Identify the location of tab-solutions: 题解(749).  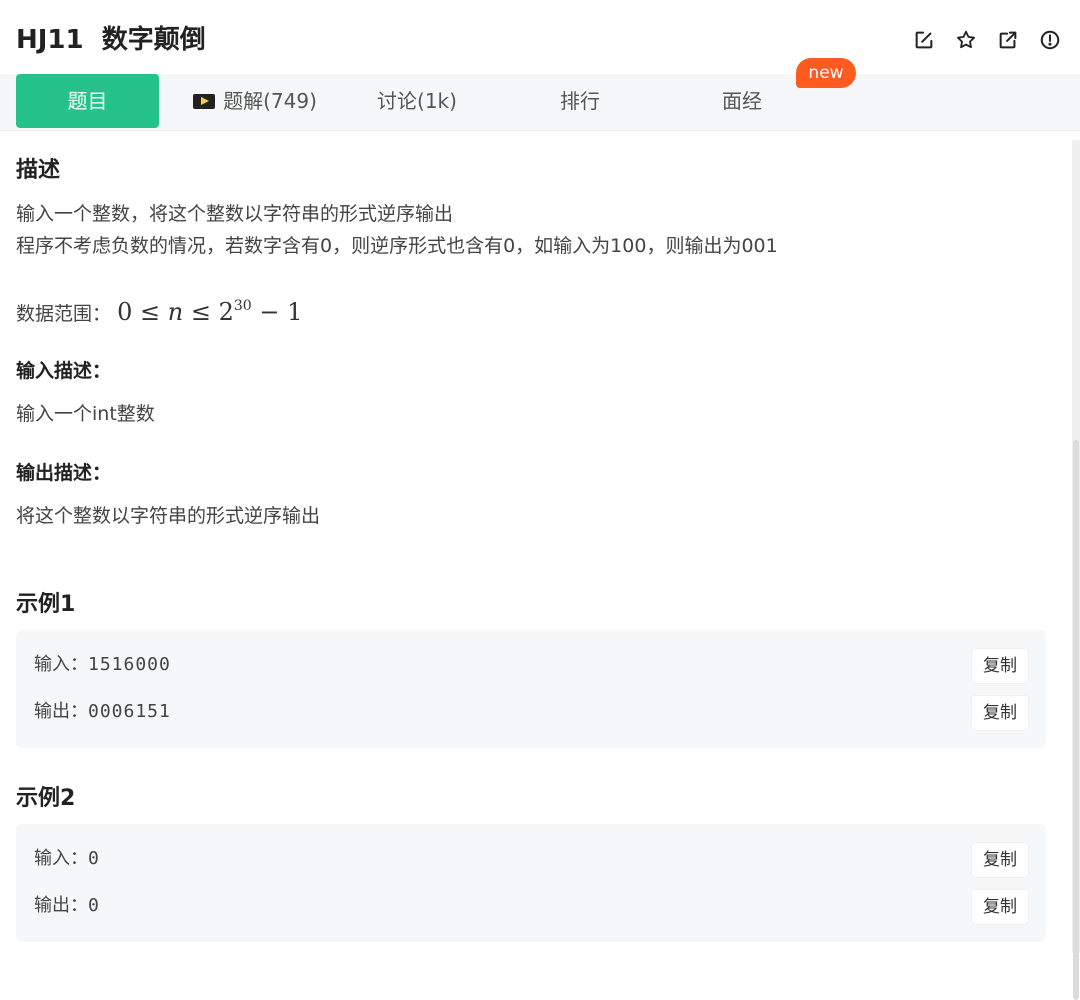
(255, 101).